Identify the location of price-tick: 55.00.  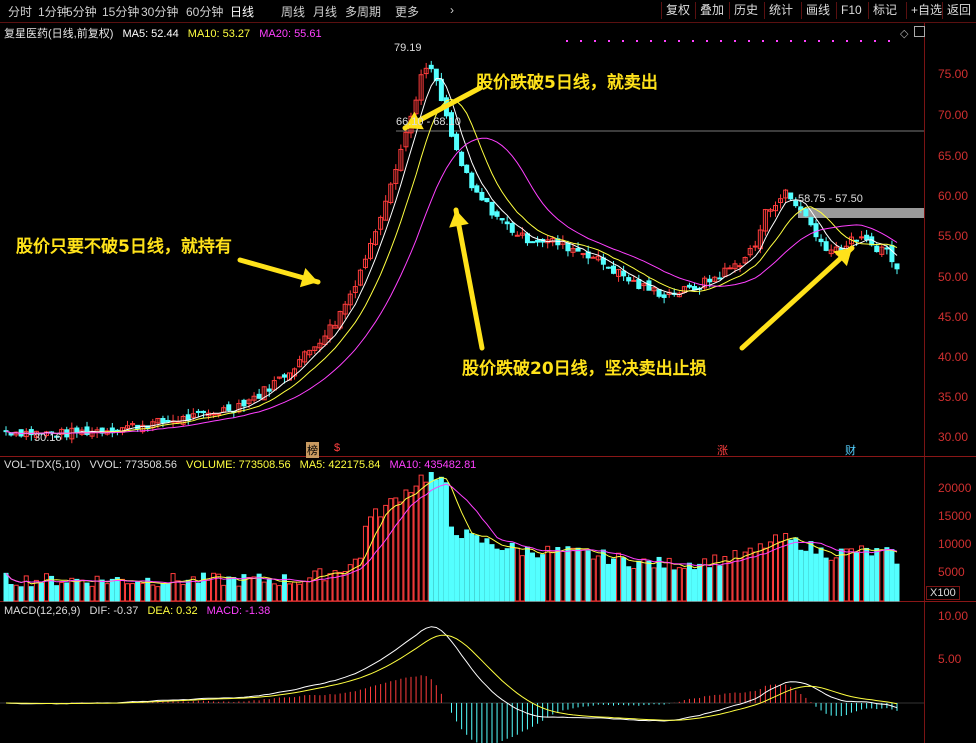
(953, 236).